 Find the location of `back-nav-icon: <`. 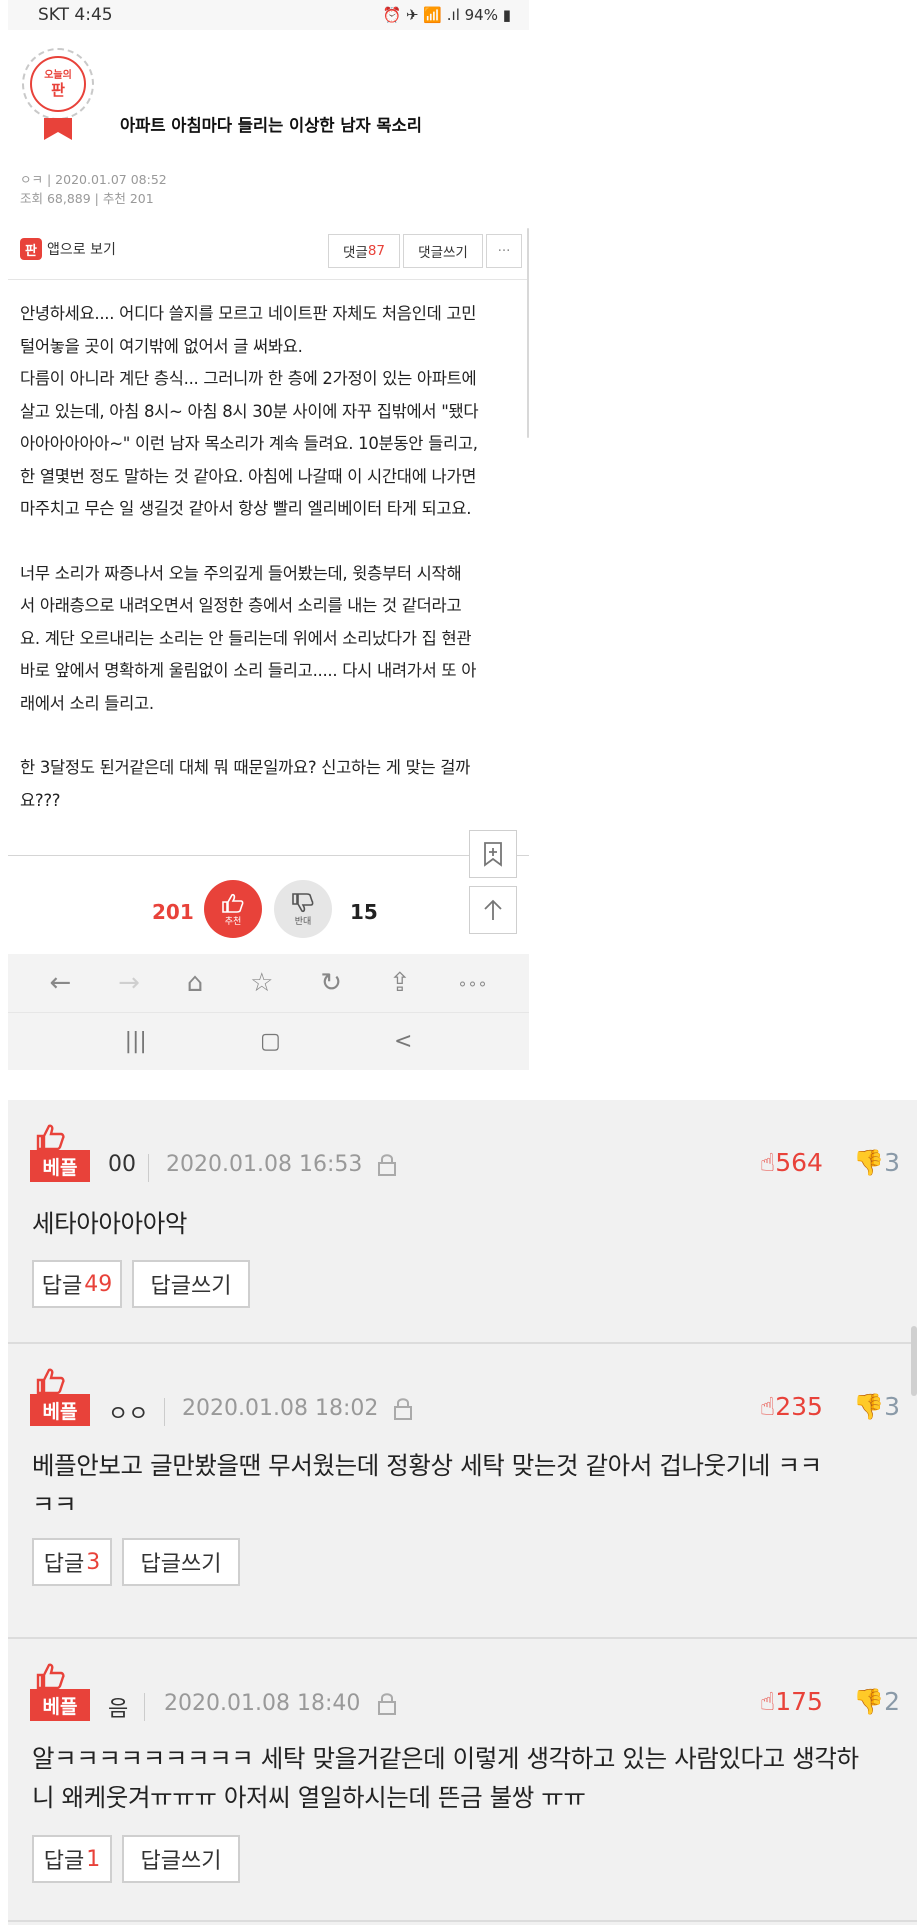

back-nav-icon: < is located at coordinates (403, 1041).